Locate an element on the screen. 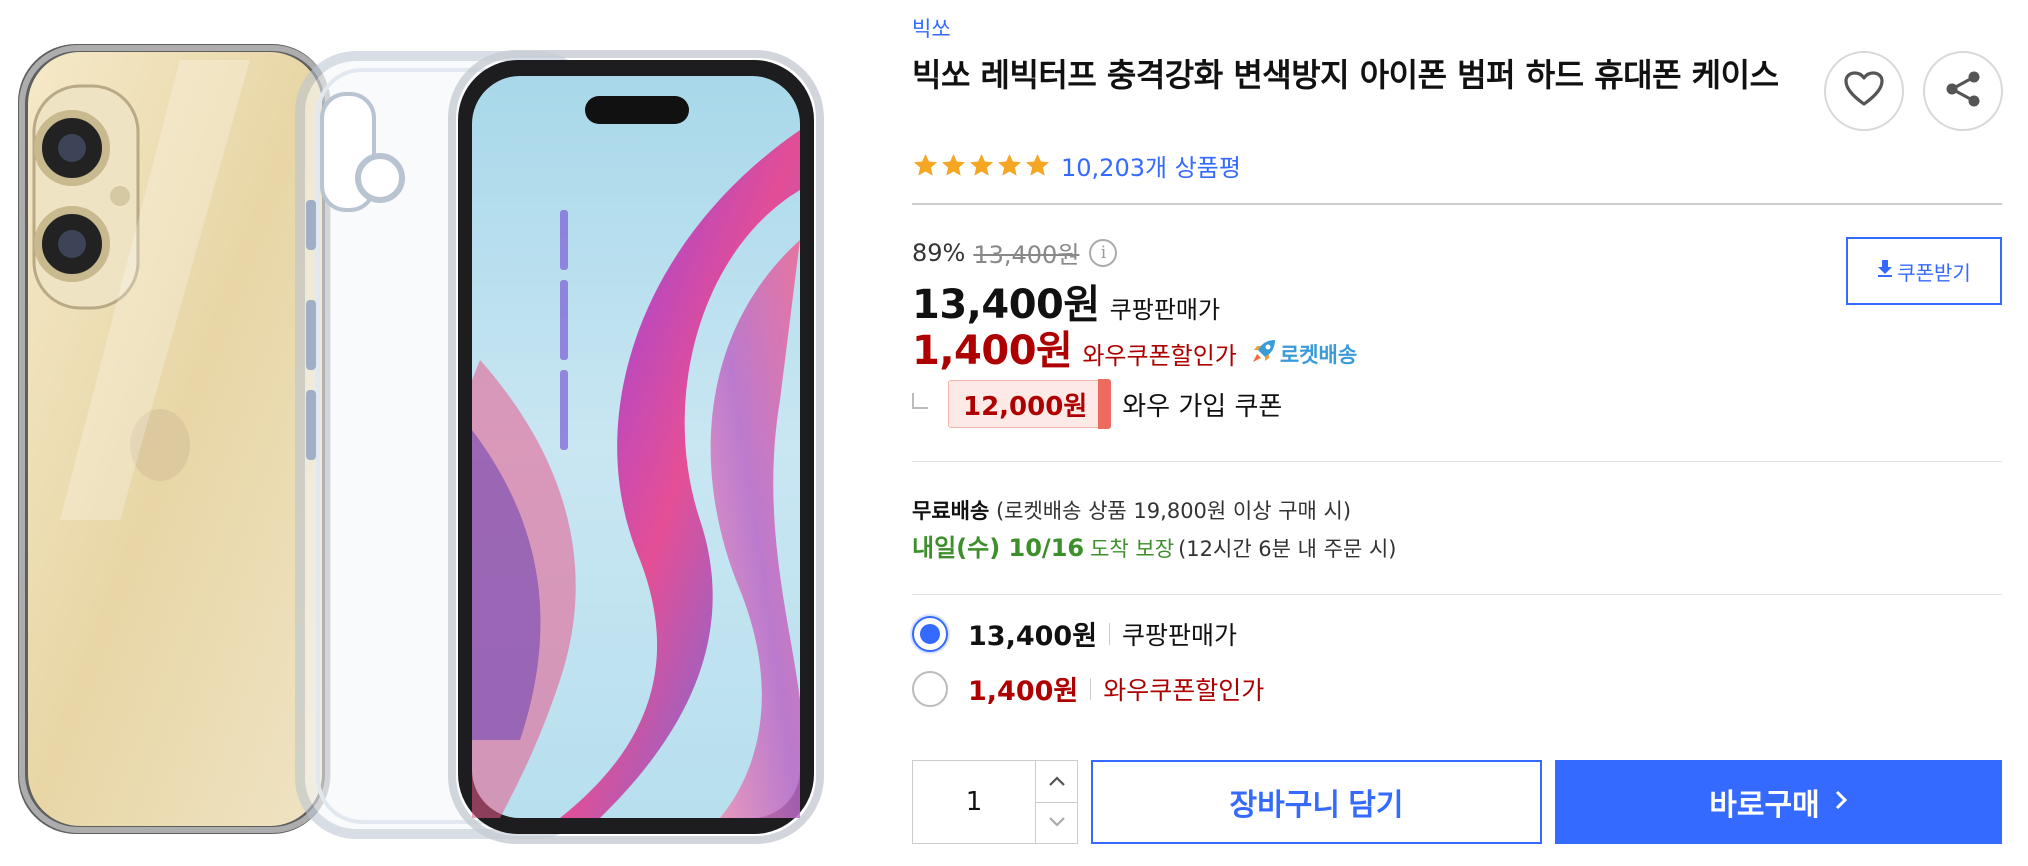 This screenshot has height=866, width=2028. rocket-delivery-badge: 로켓배송 is located at coordinates (1304, 353).